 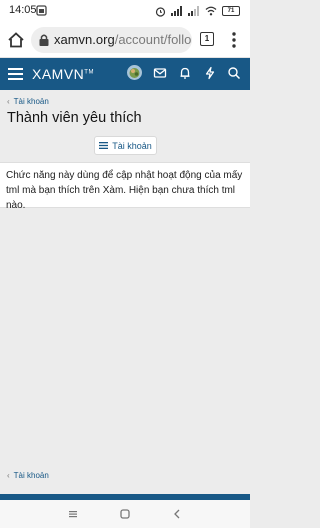 What do you see at coordinates (160, 11) in the screenshot?
I see `alarm-icon` at bounding box center [160, 11].